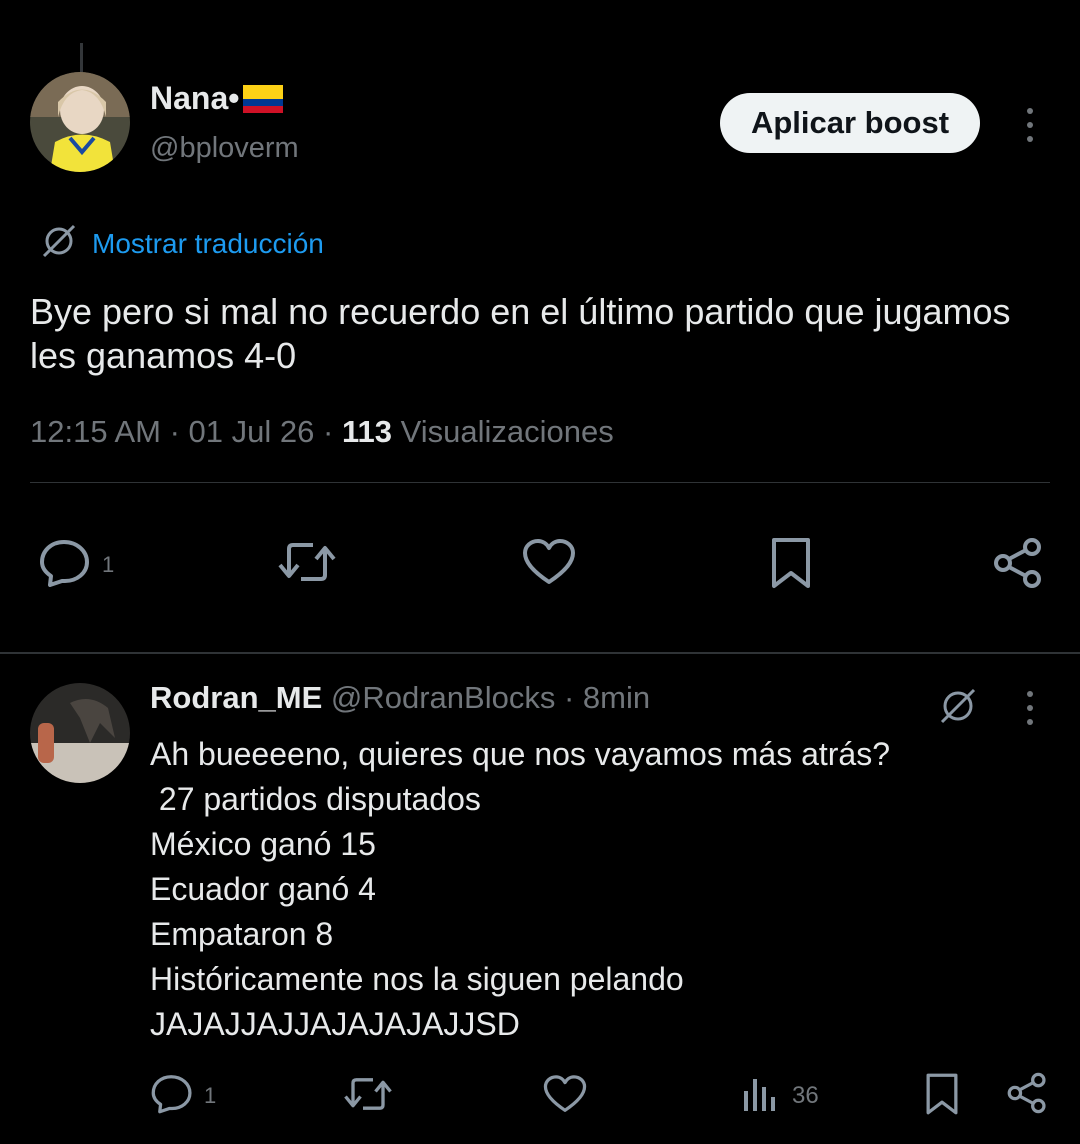  I want to click on bookmark-button, so click(791, 566).